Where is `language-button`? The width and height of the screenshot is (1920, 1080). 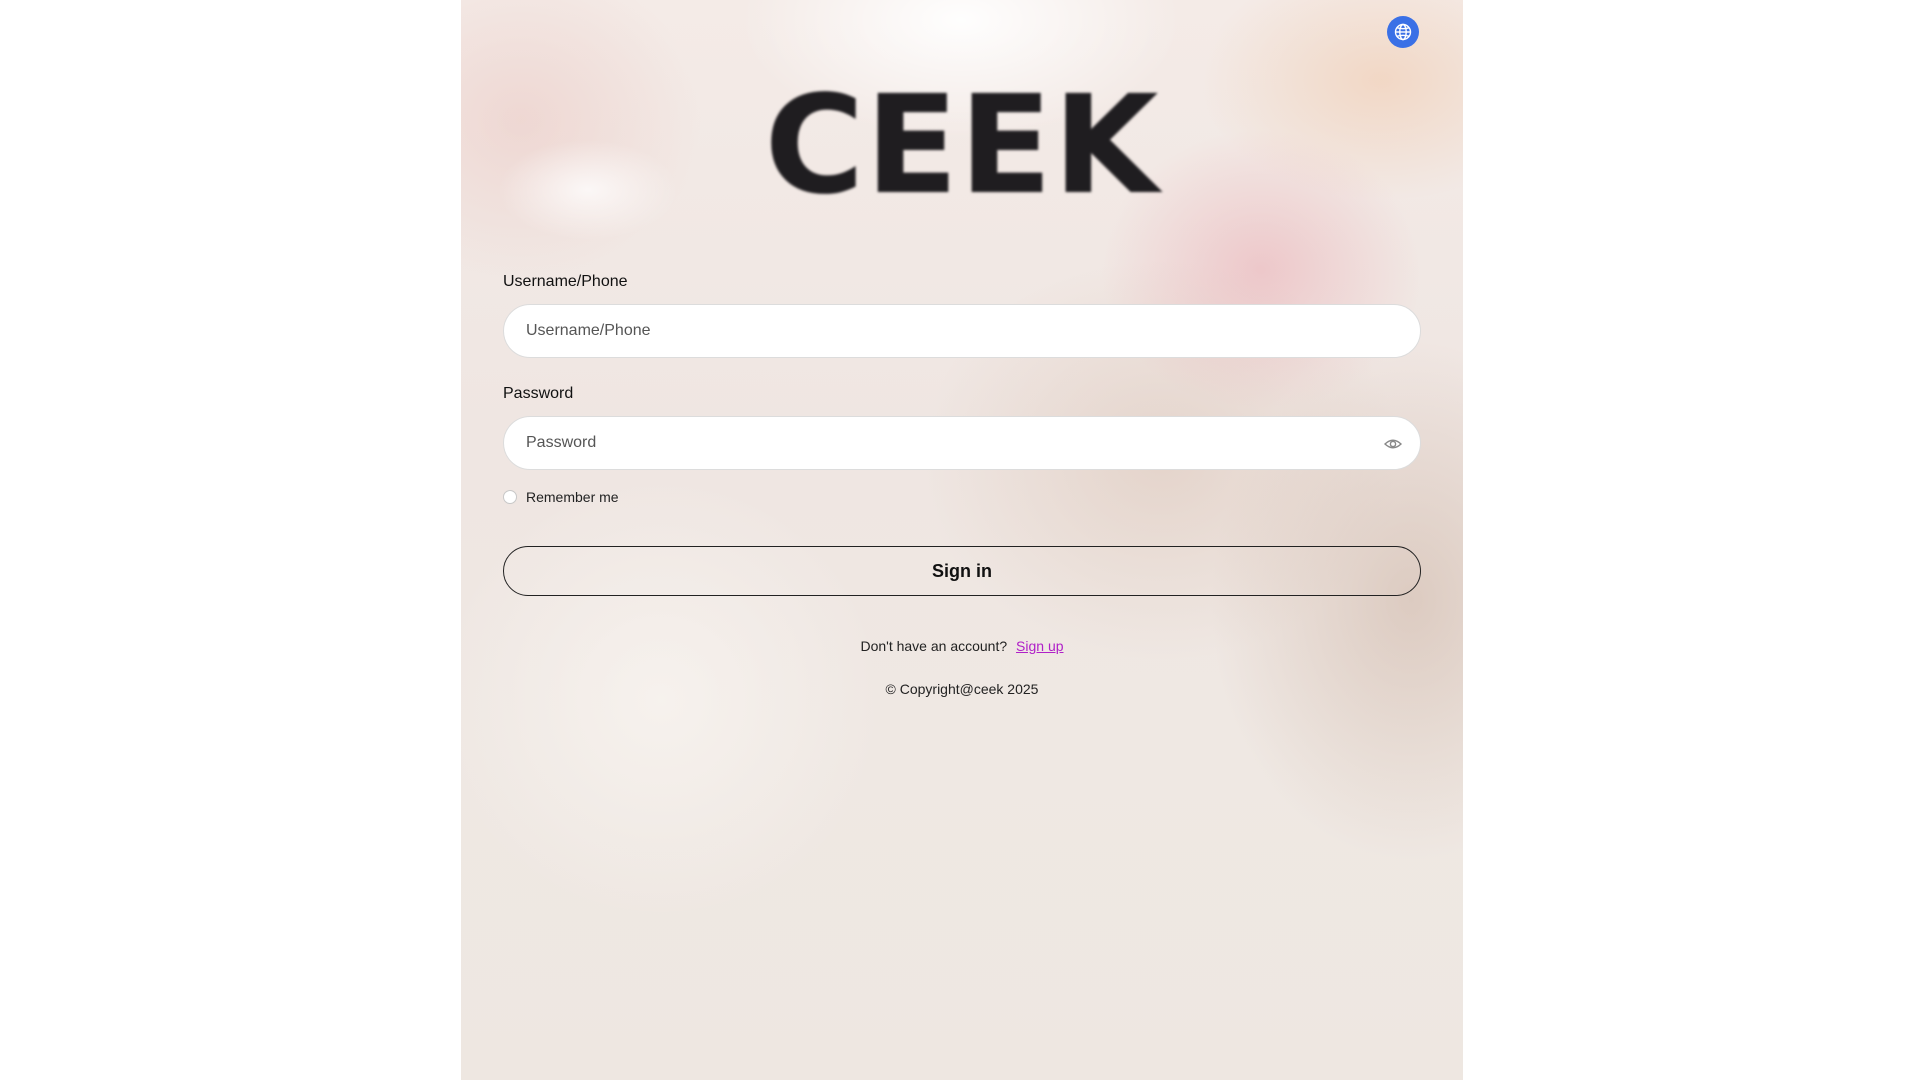
language-button is located at coordinates (1403, 32).